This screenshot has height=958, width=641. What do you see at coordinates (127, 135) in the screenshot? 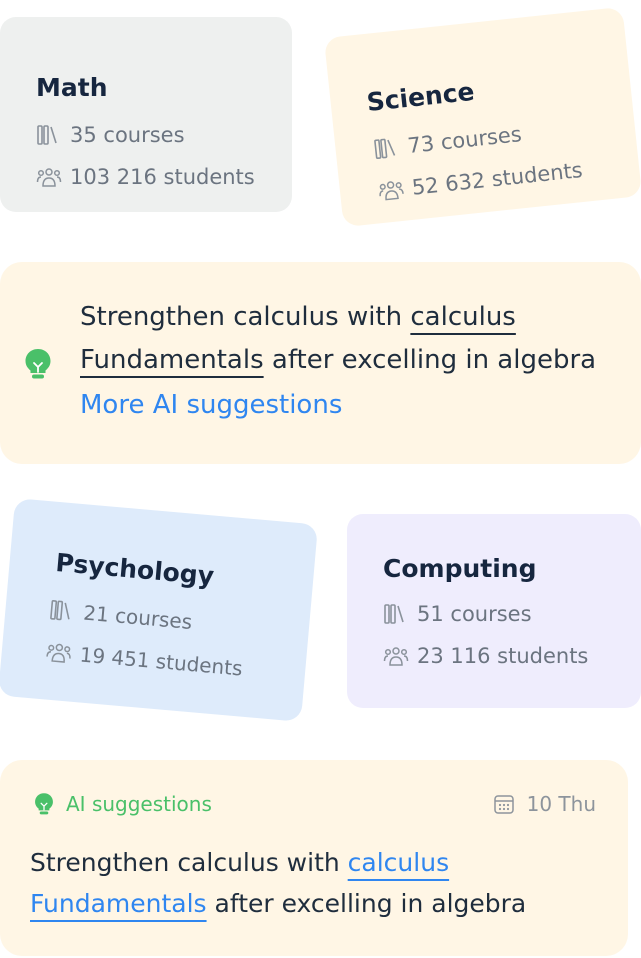
I see `course-count-text: 35 courses` at bounding box center [127, 135].